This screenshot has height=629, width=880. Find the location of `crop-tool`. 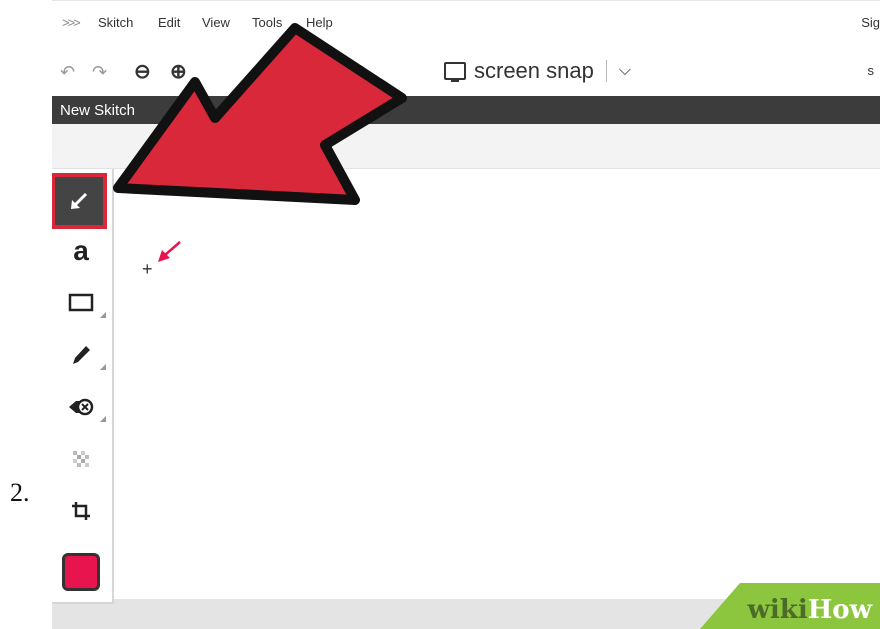

crop-tool is located at coordinates (81, 511).